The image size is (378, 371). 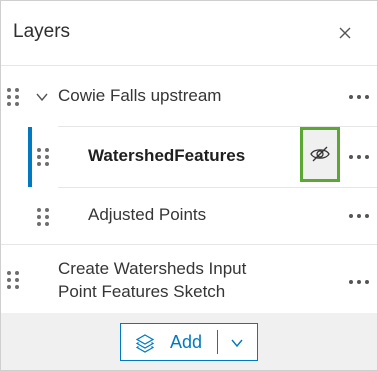 I want to click on layer-label: Adjusted Points, so click(x=147, y=214).